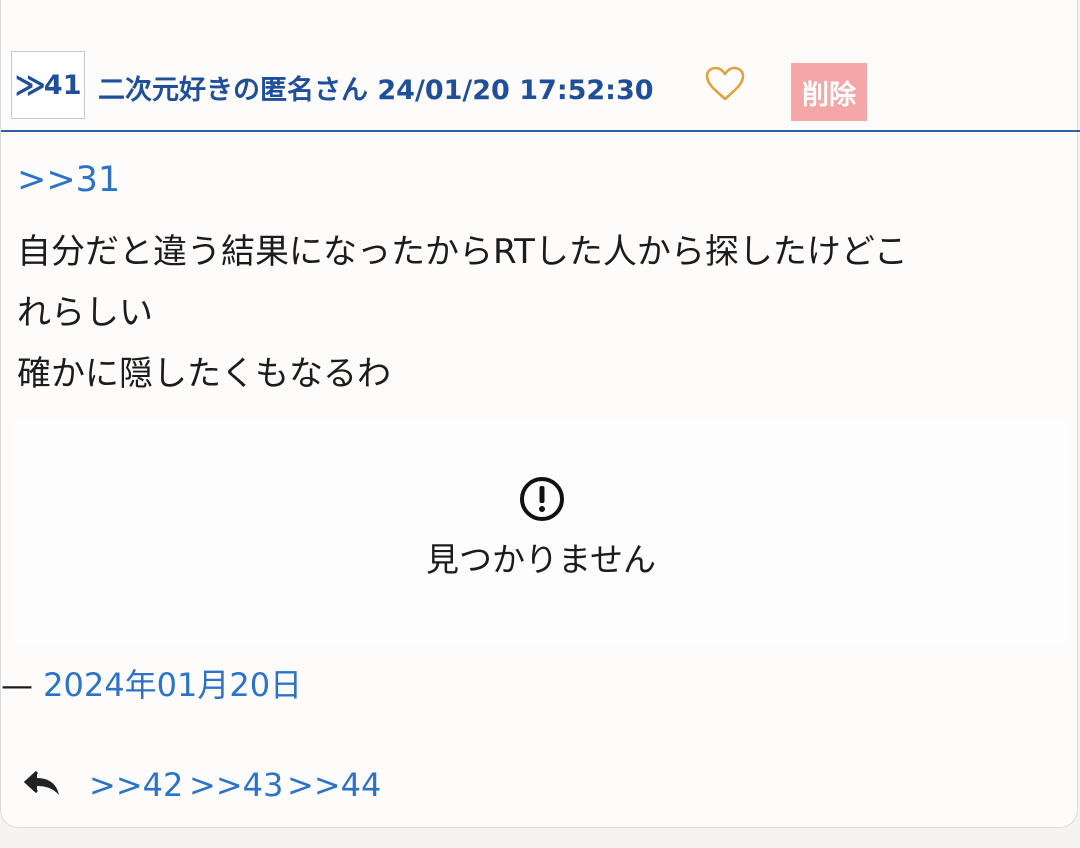  I want to click on alert-circle-icon, so click(542, 499).